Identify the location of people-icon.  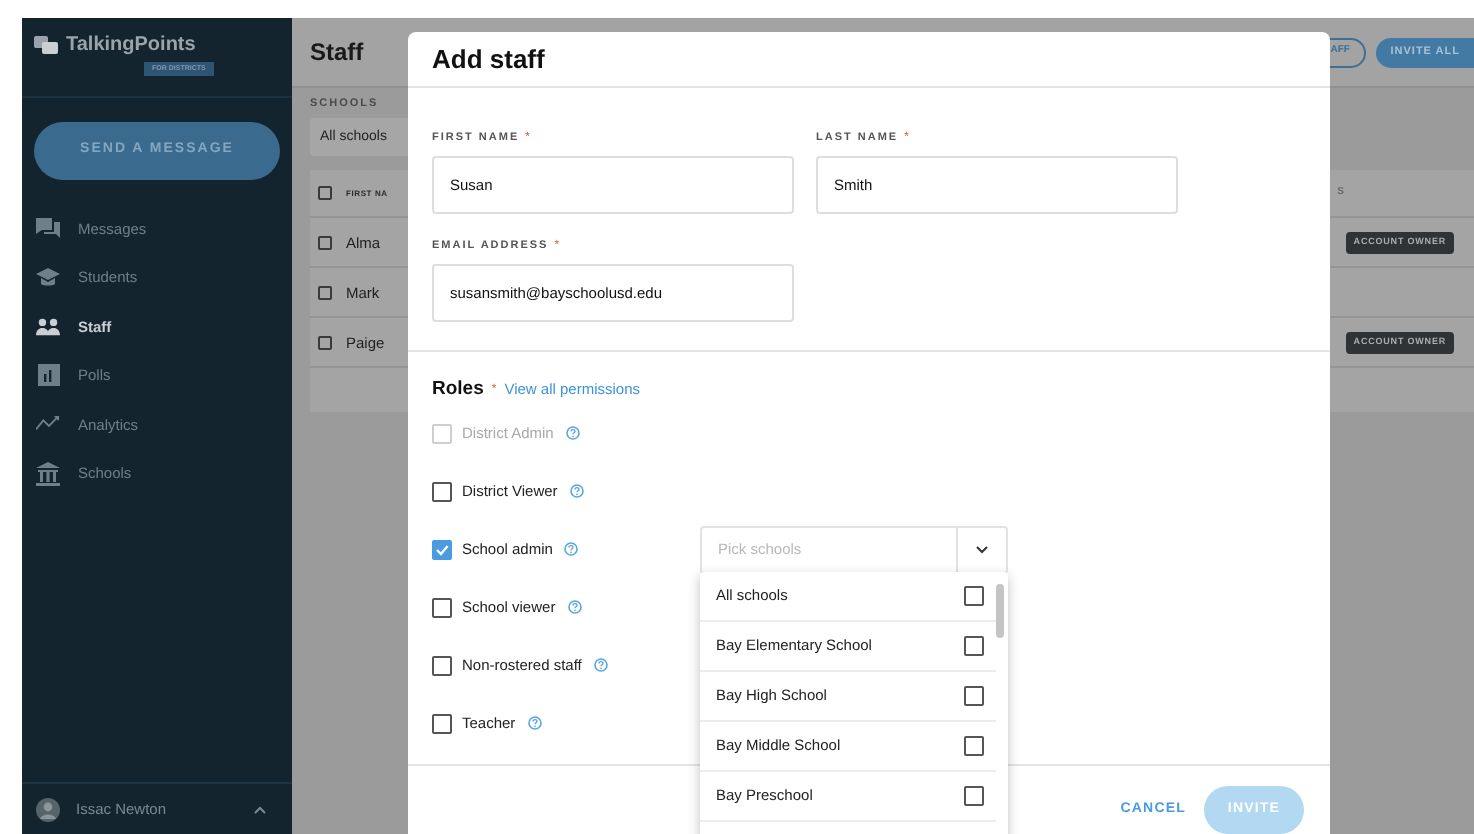
(48, 326).